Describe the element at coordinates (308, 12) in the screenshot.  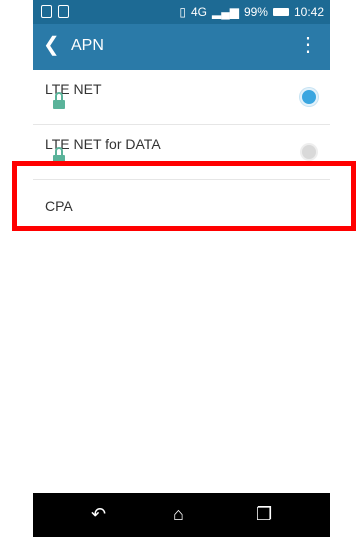
I see `clock: 10:42` at that location.